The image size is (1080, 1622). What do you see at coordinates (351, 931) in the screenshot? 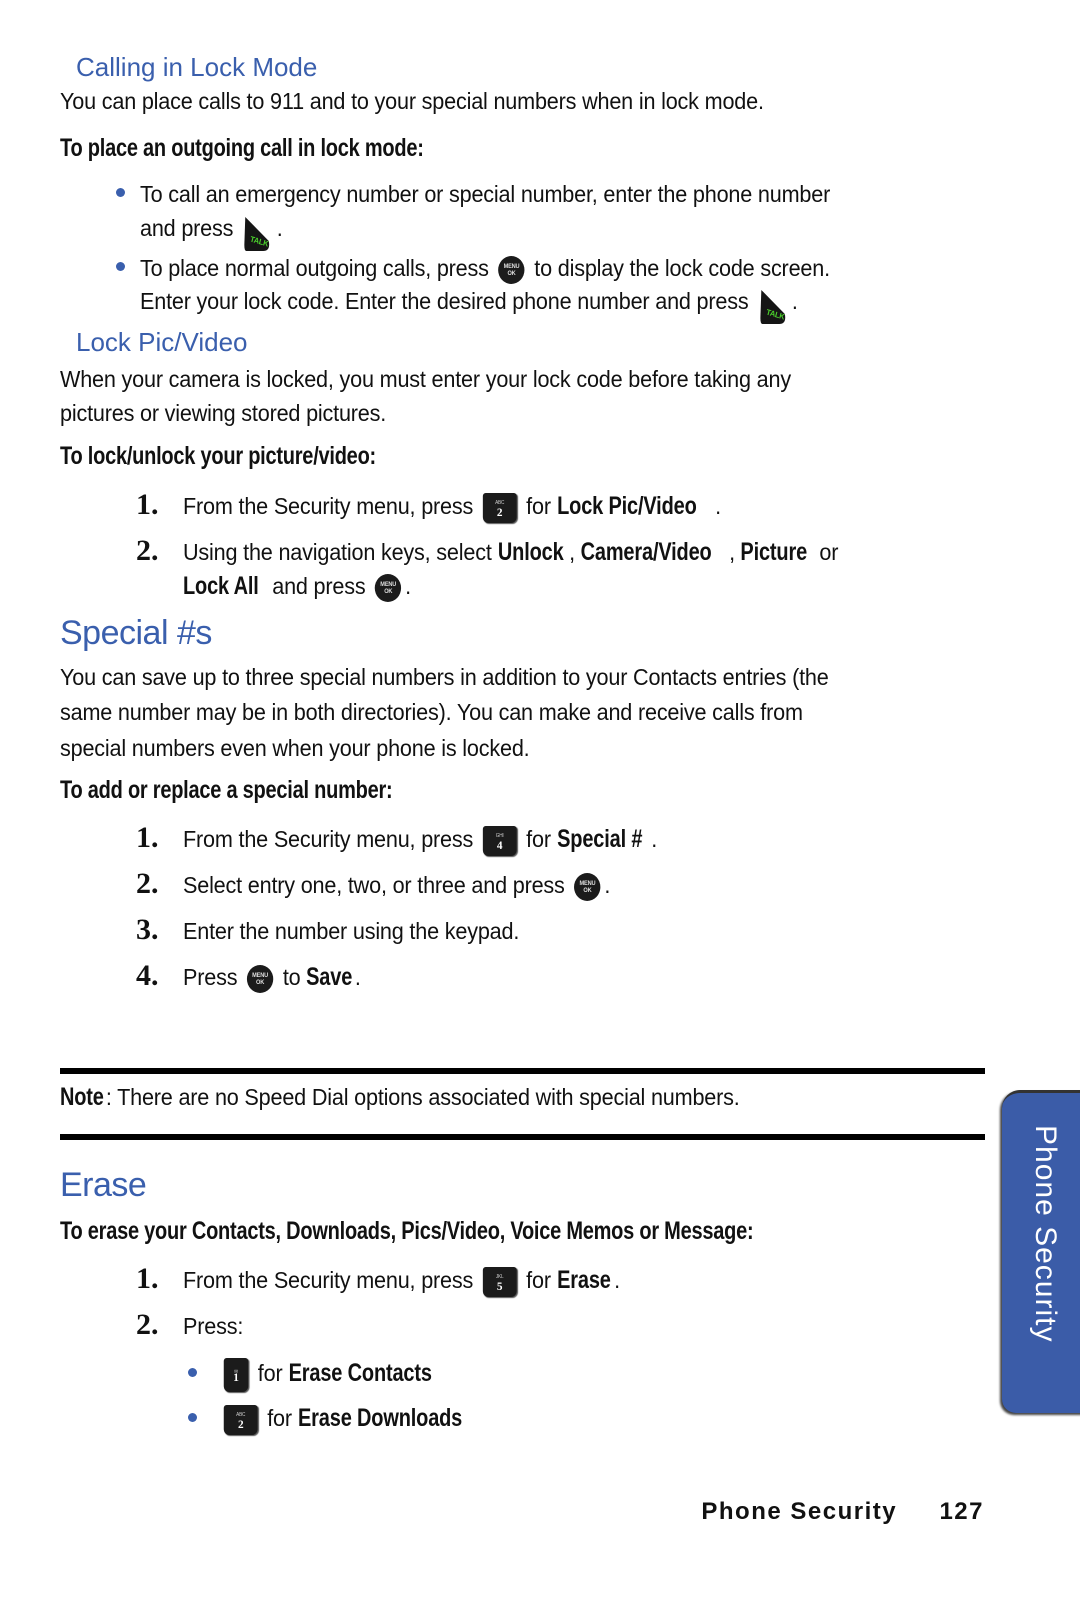
I see `special-step-3: Enter the number using the keypad.` at bounding box center [351, 931].